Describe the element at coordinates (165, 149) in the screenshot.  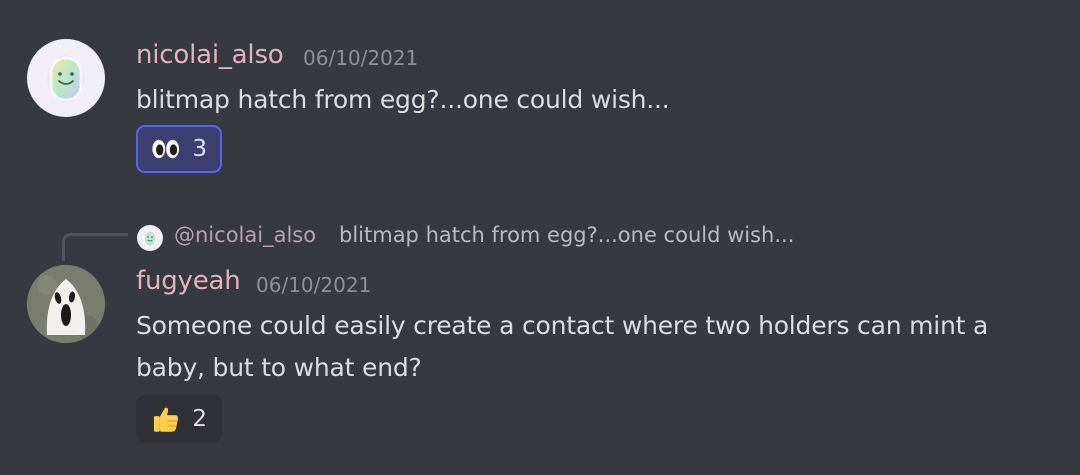
I see `eyes-emoji-icon` at that location.